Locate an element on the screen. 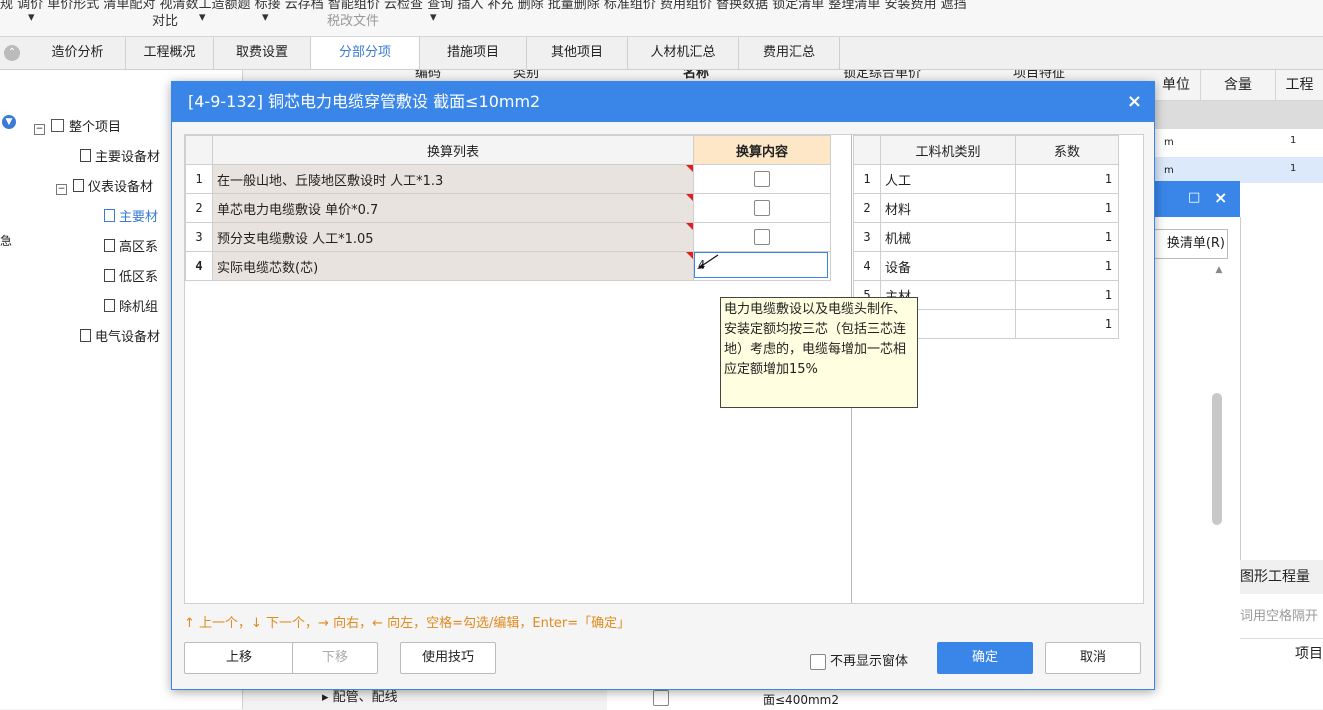 The height and width of the screenshot is (710, 1323). ribbon-taxfile-label: 税改文件 is located at coordinates (353, 19).